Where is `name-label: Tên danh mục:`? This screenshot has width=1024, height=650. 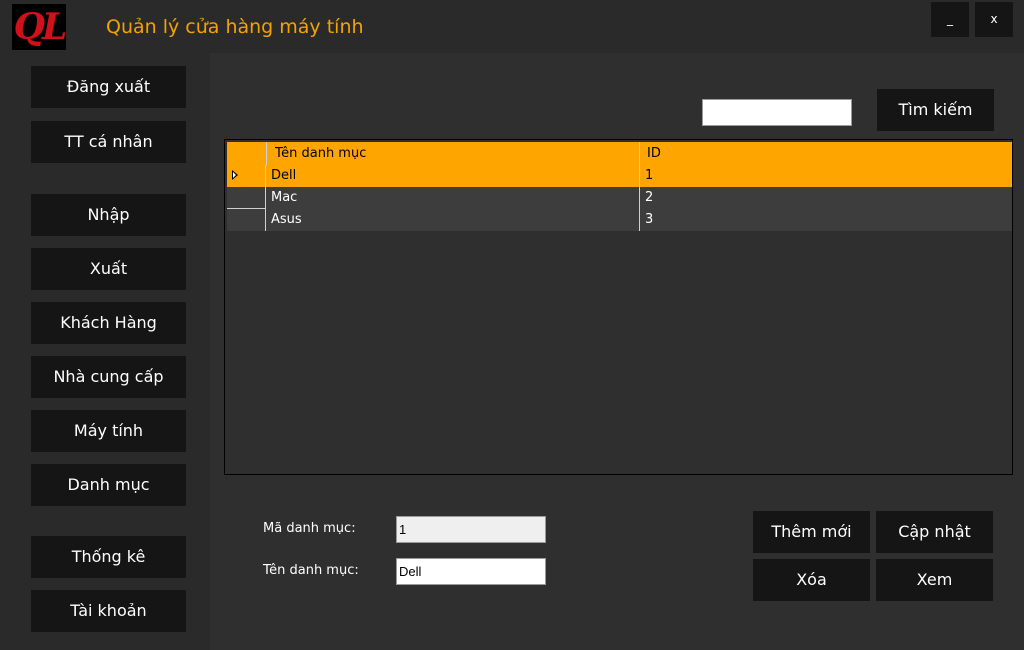
name-label: Tên danh mục: is located at coordinates (311, 570).